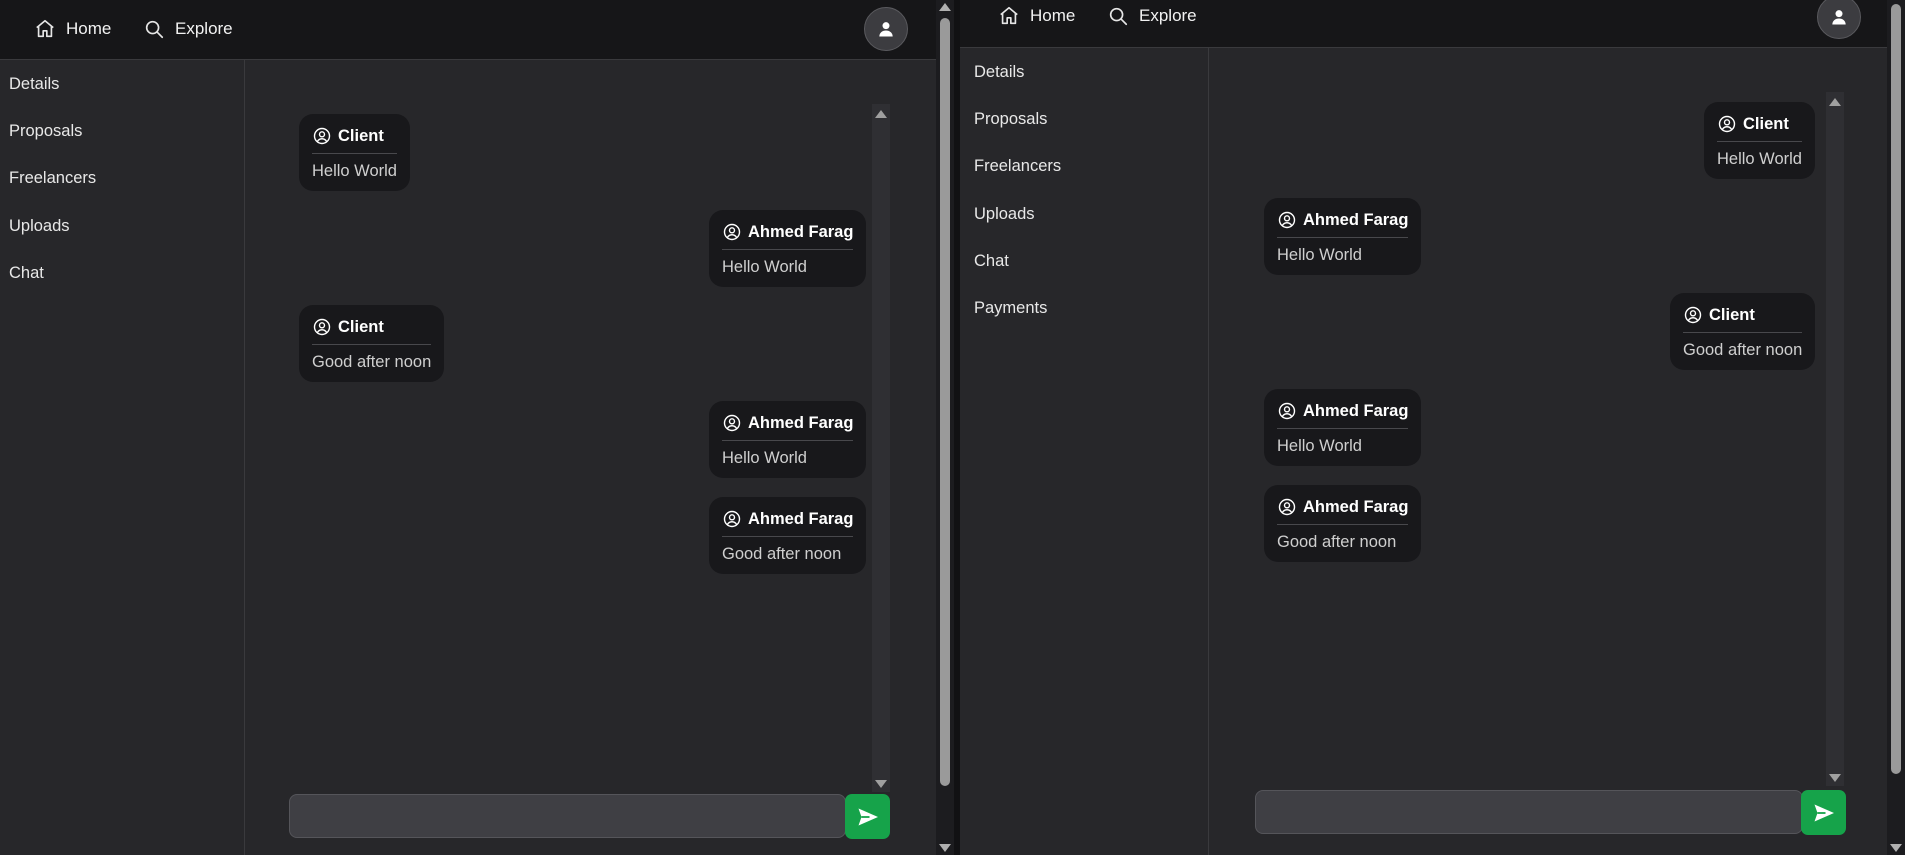  I want to click on sidebar-item-payments: Payments, so click(1010, 308).